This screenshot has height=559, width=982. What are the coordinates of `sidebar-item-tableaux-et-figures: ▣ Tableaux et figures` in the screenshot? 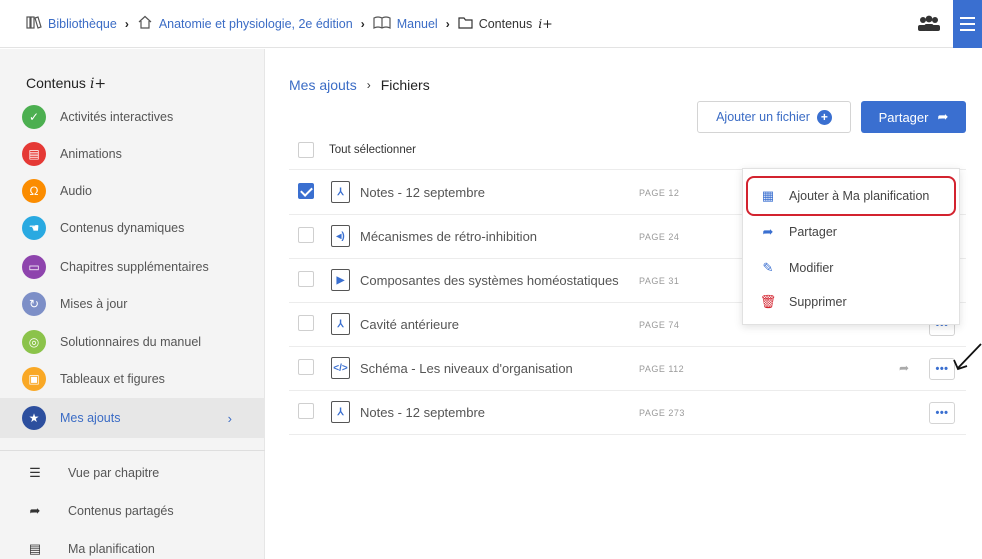 It's located at (137, 379).